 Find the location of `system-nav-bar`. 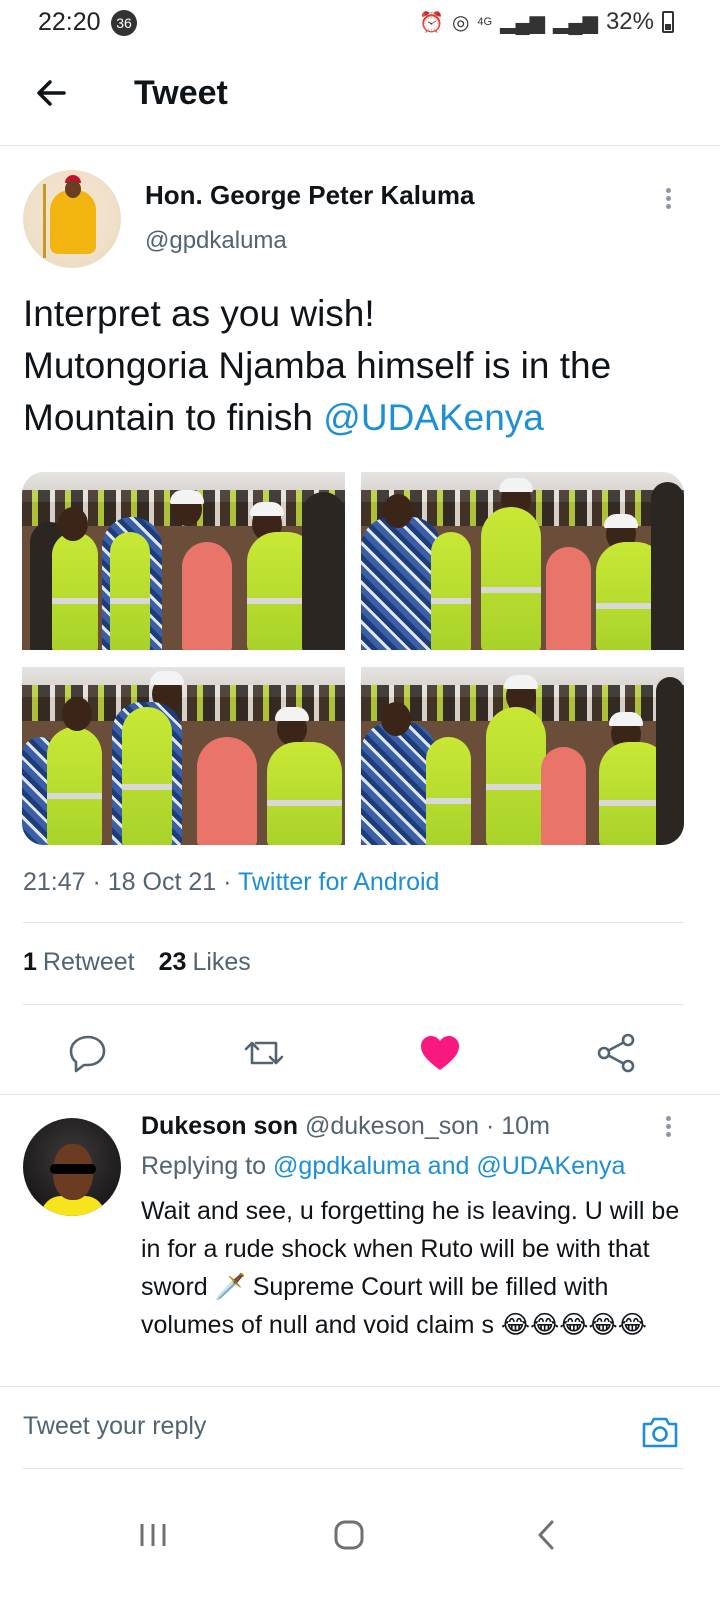

system-nav-bar is located at coordinates (360, 1545).